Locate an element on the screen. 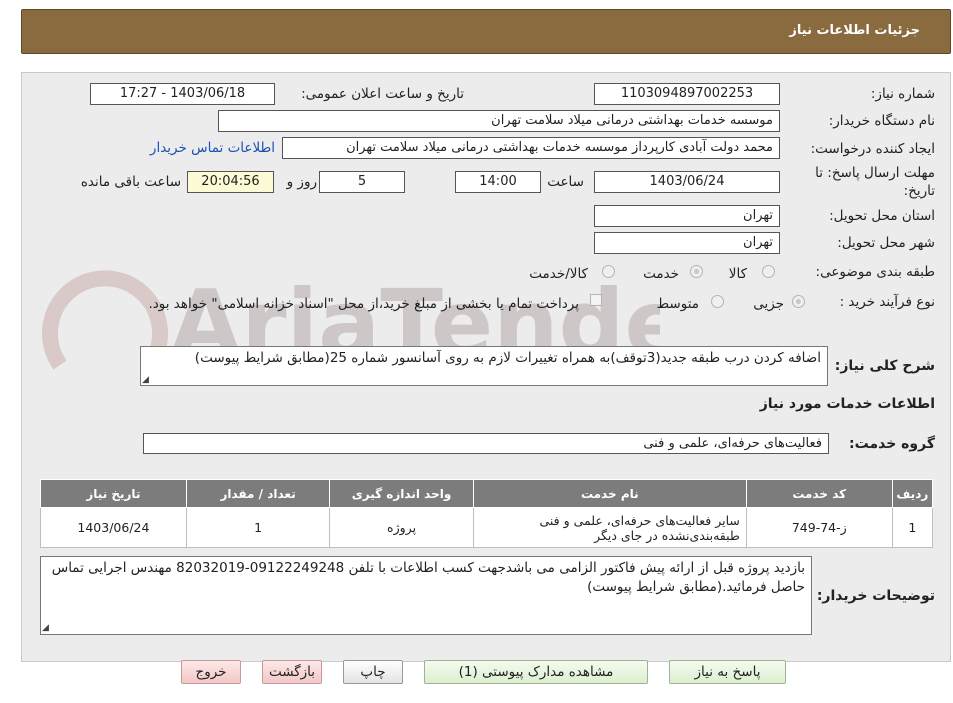 The width and height of the screenshot is (953, 703). col-name: نام خدمت is located at coordinates (609, 493).